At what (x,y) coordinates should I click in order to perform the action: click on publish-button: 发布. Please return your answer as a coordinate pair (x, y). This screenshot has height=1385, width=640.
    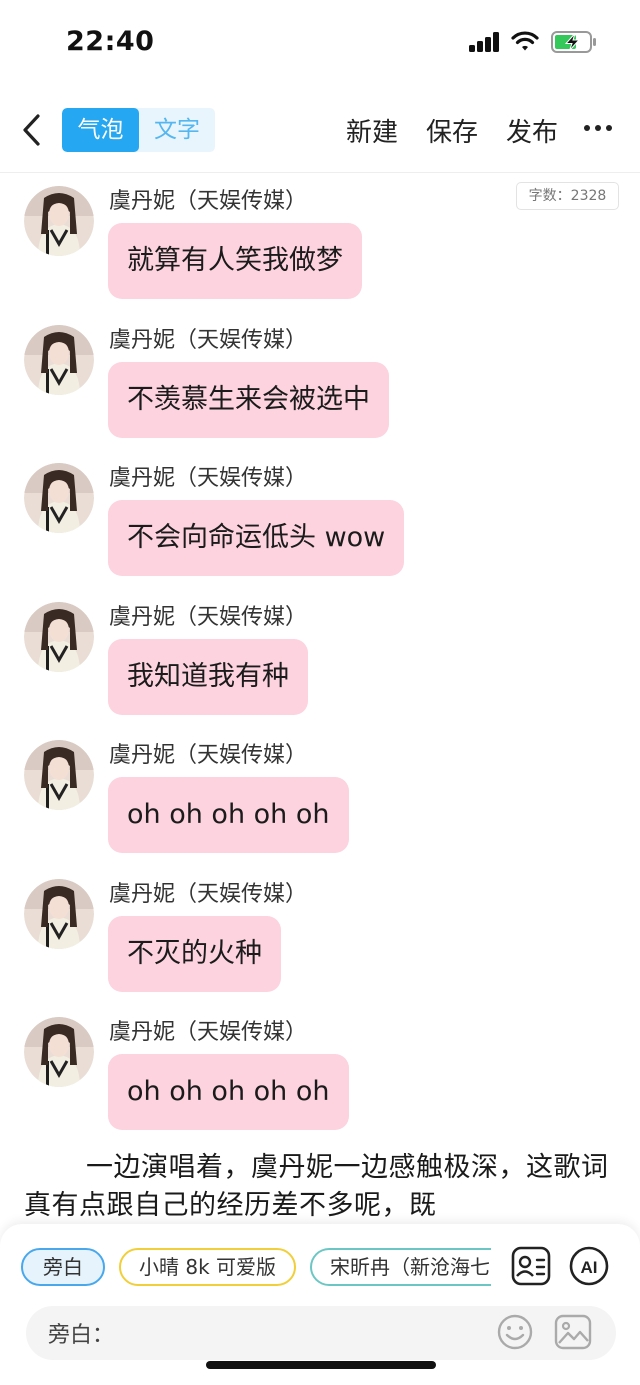
    Looking at the image, I should click on (532, 130).